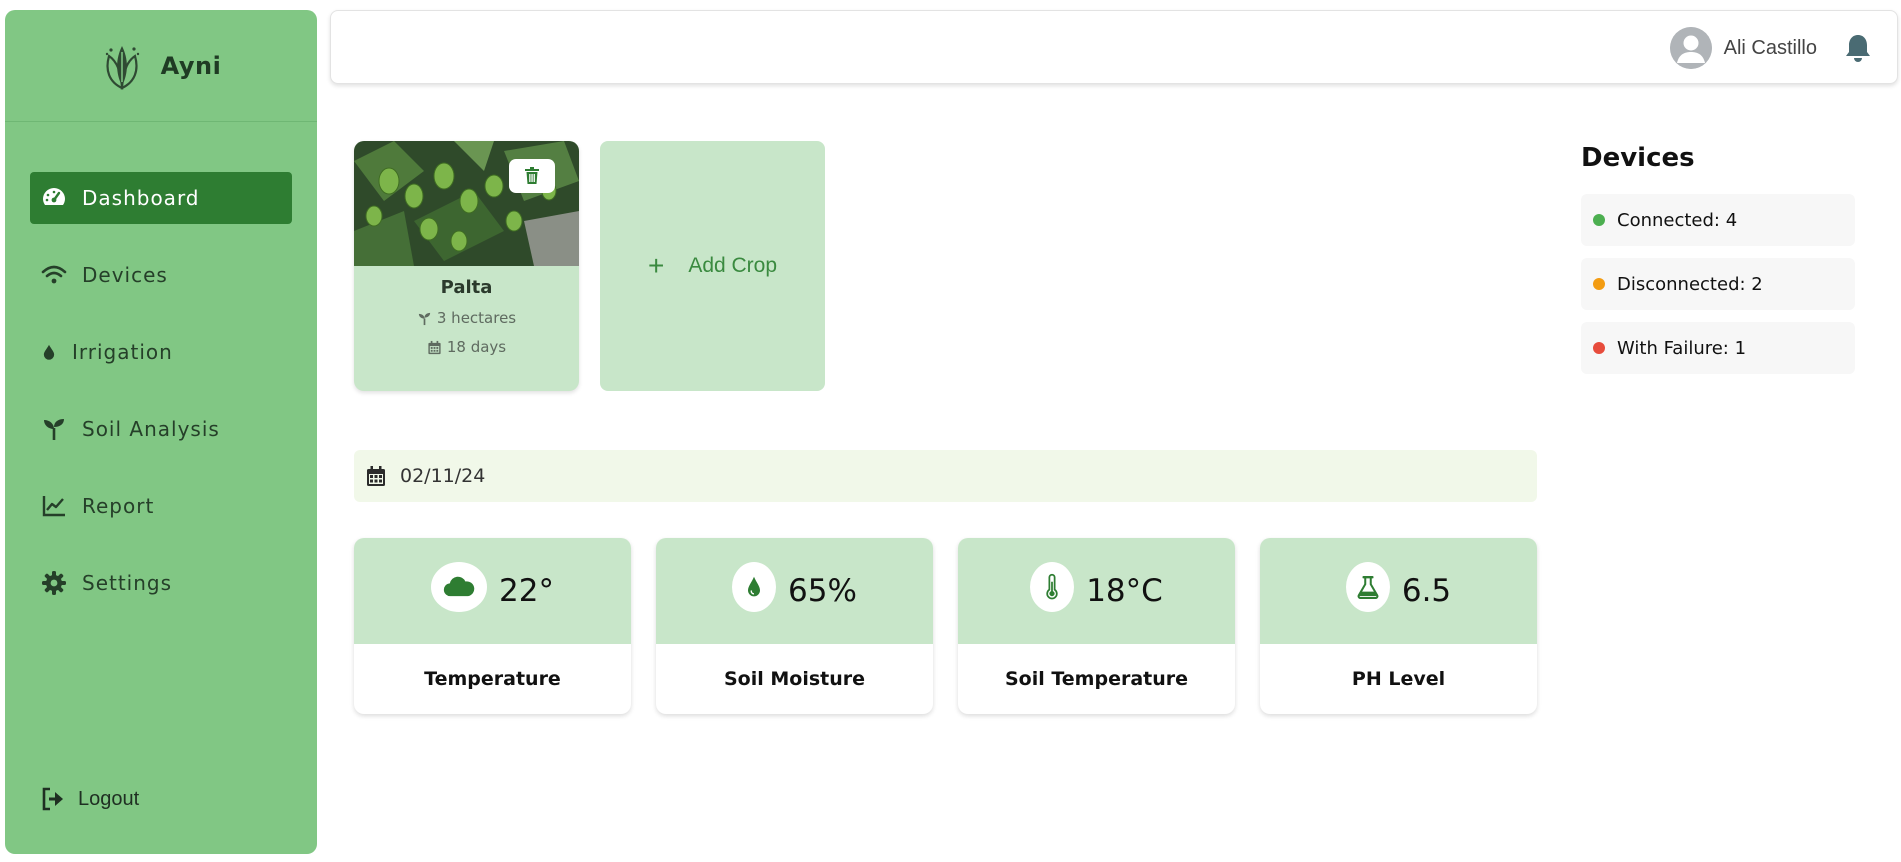 The height and width of the screenshot is (862, 1901). I want to click on metric-card-ph-level: 6.5 PH Level, so click(1398, 626).